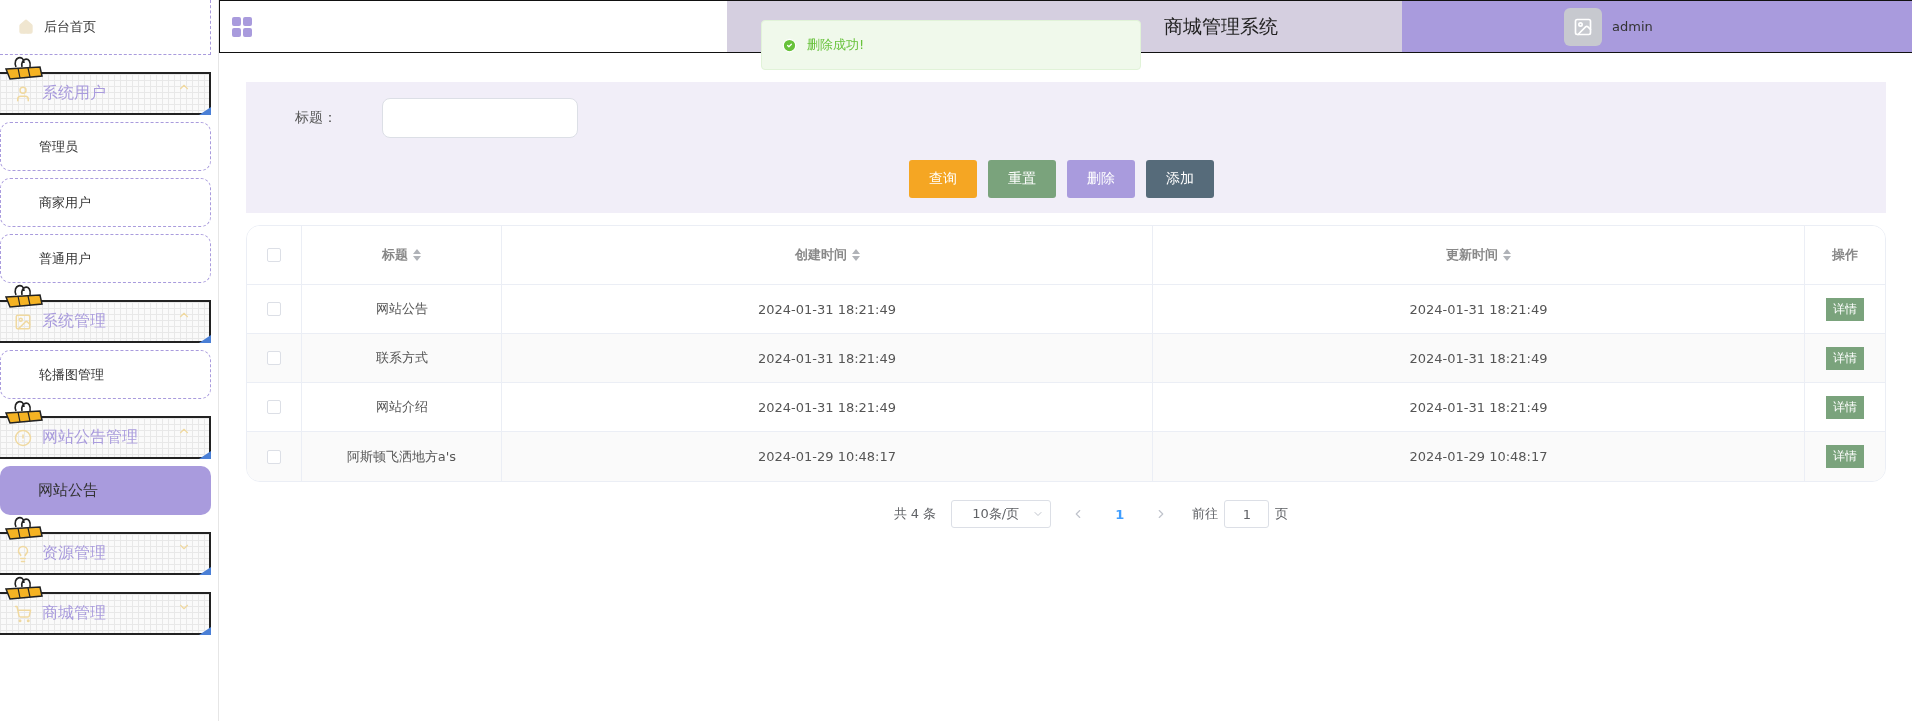  Describe the element at coordinates (1001, 514) in the screenshot. I see `page-size-select: 10条/页` at that location.